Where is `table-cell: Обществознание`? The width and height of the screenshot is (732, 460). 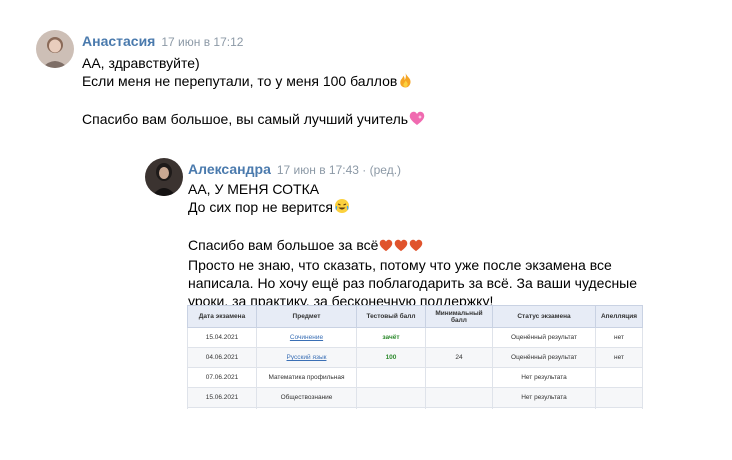 table-cell: Обществознание is located at coordinates (306, 397).